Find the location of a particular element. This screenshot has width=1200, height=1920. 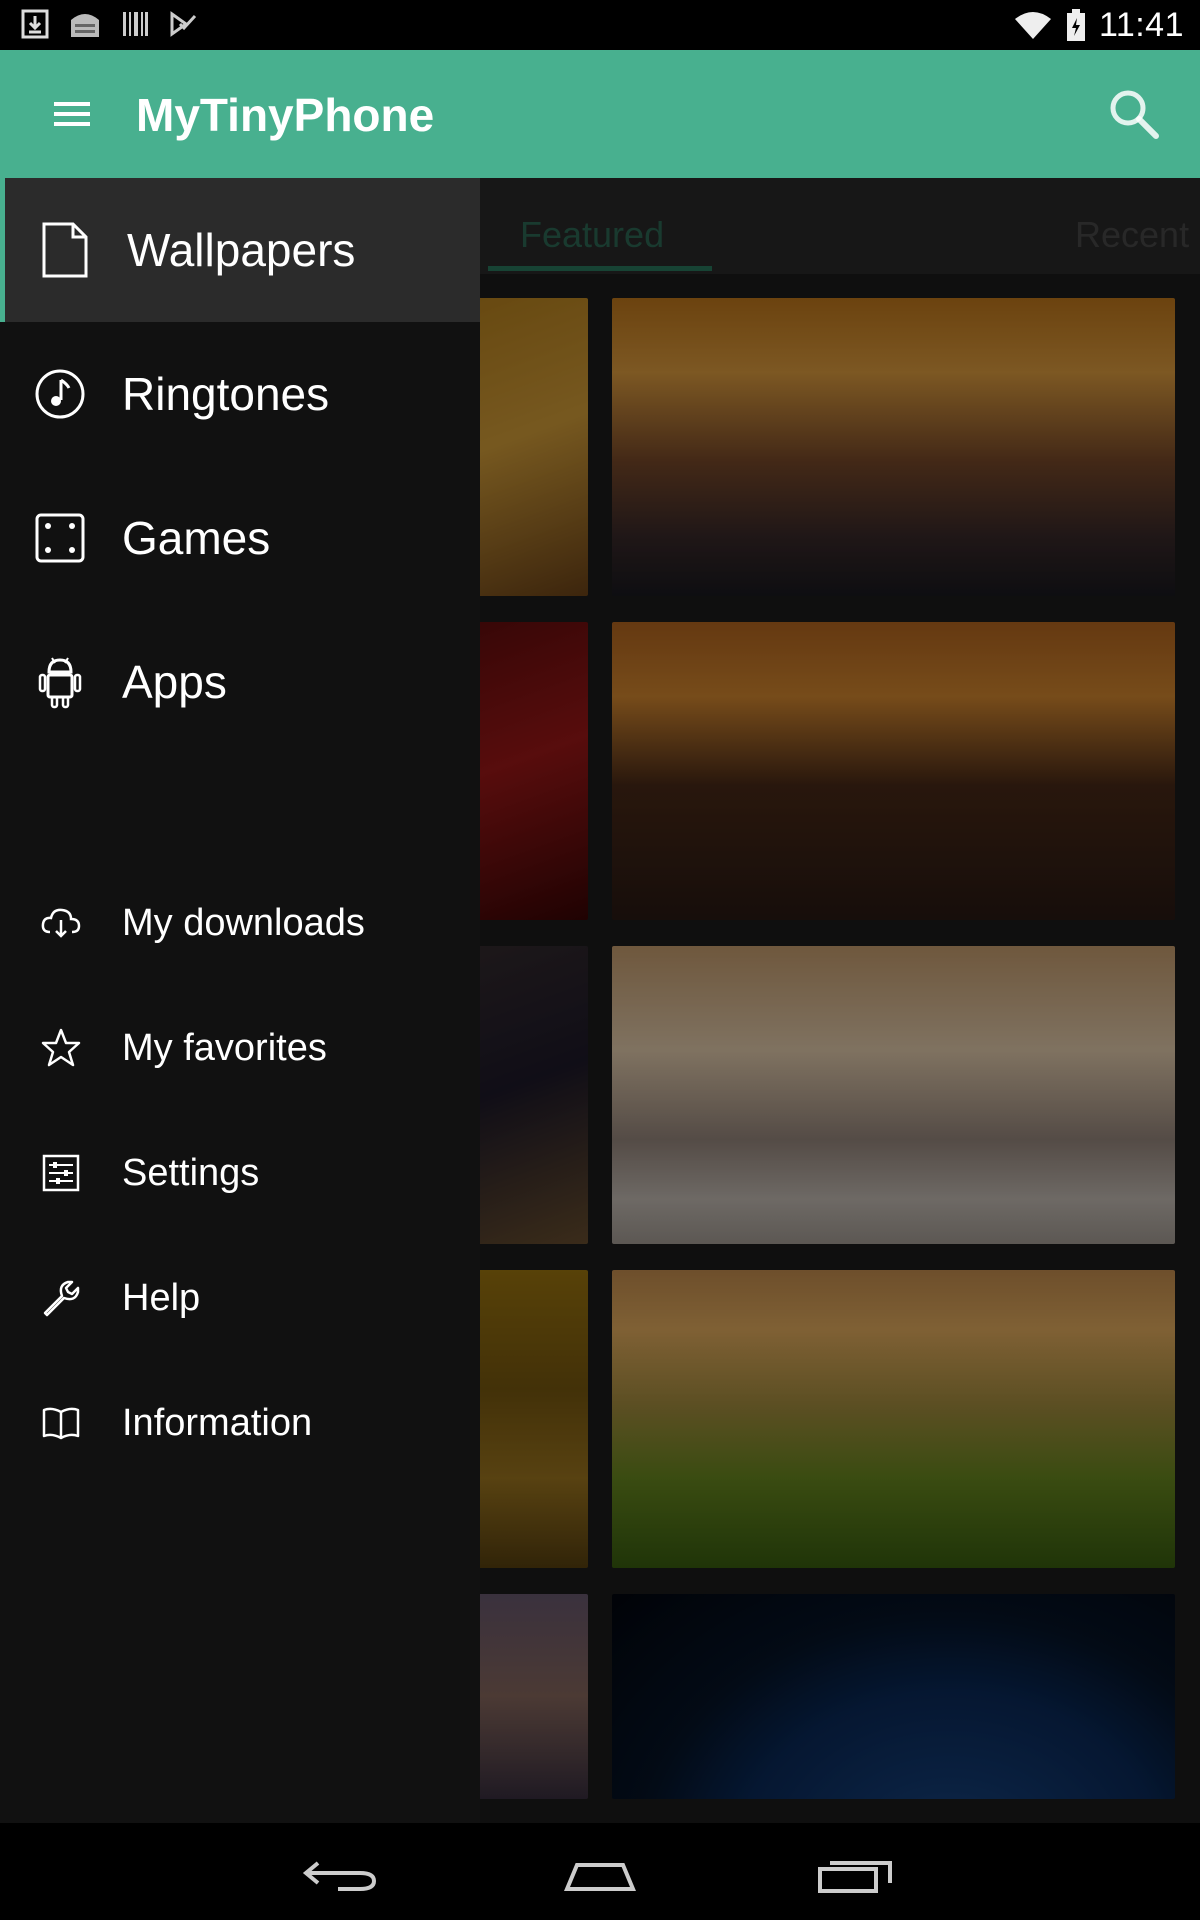

music-note-icon is located at coordinates (60, 394).